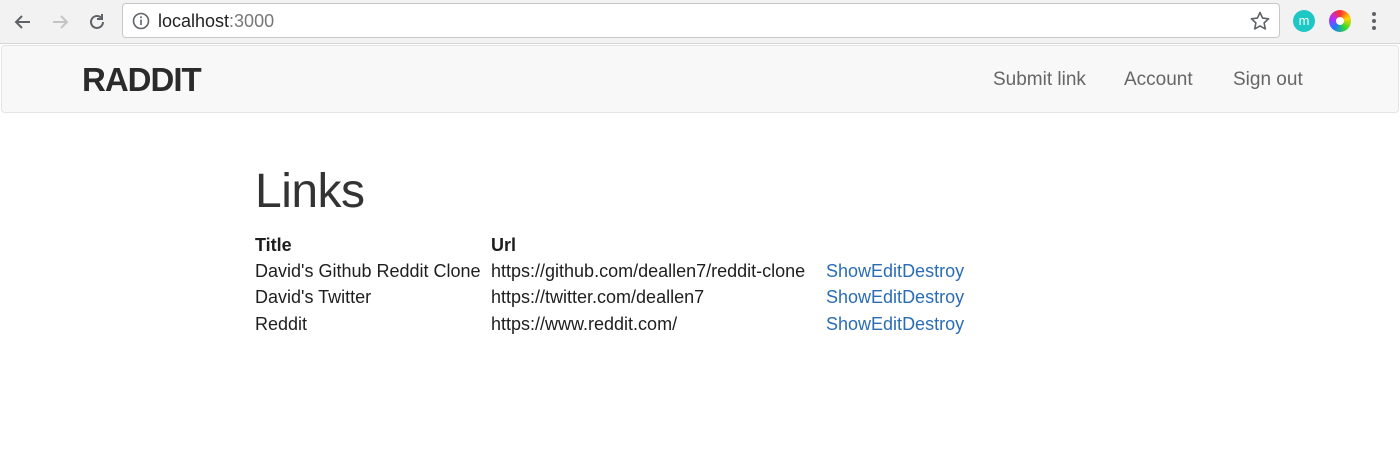 The height and width of the screenshot is (458, 1400). Describe the element at coordinates (194, 21) in the screenshot. I see `url-host: localhost` at that location.